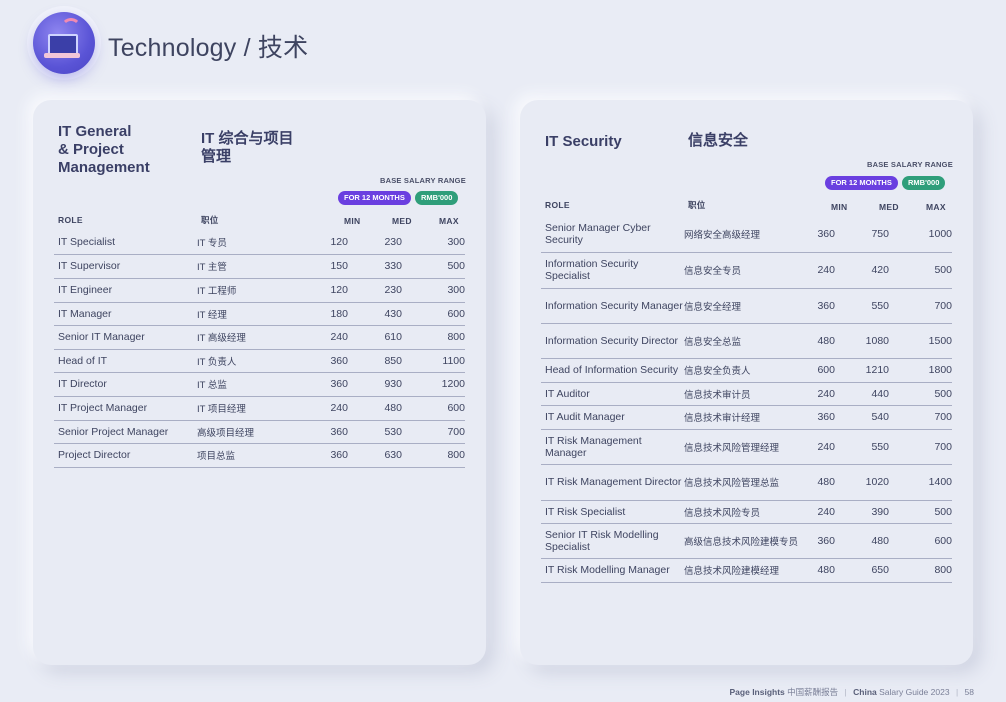 This screenshot has height=702, width=1006. I want to click on role-cell: Information Security Specialist, so click(612, 270).